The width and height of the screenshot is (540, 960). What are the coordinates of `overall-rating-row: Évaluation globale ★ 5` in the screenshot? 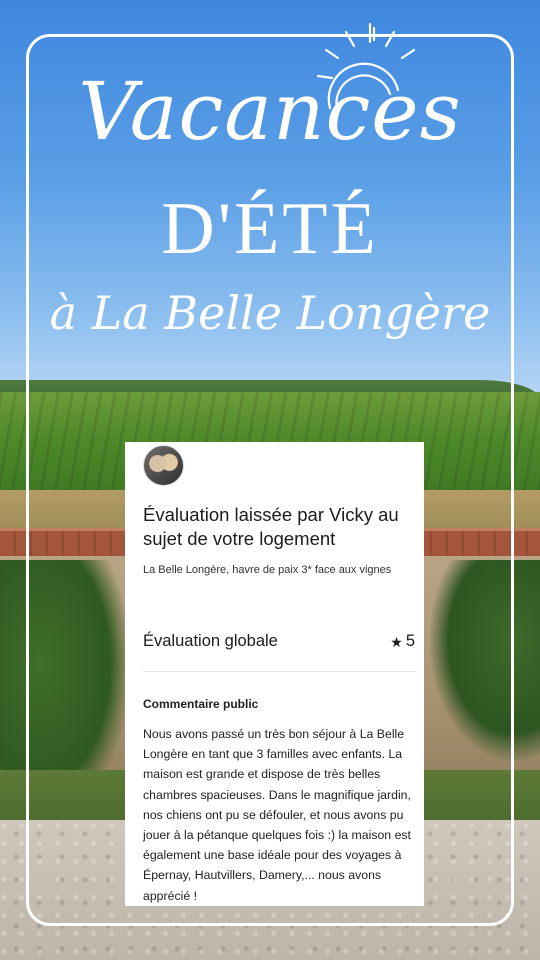 It's located at (279, 641).